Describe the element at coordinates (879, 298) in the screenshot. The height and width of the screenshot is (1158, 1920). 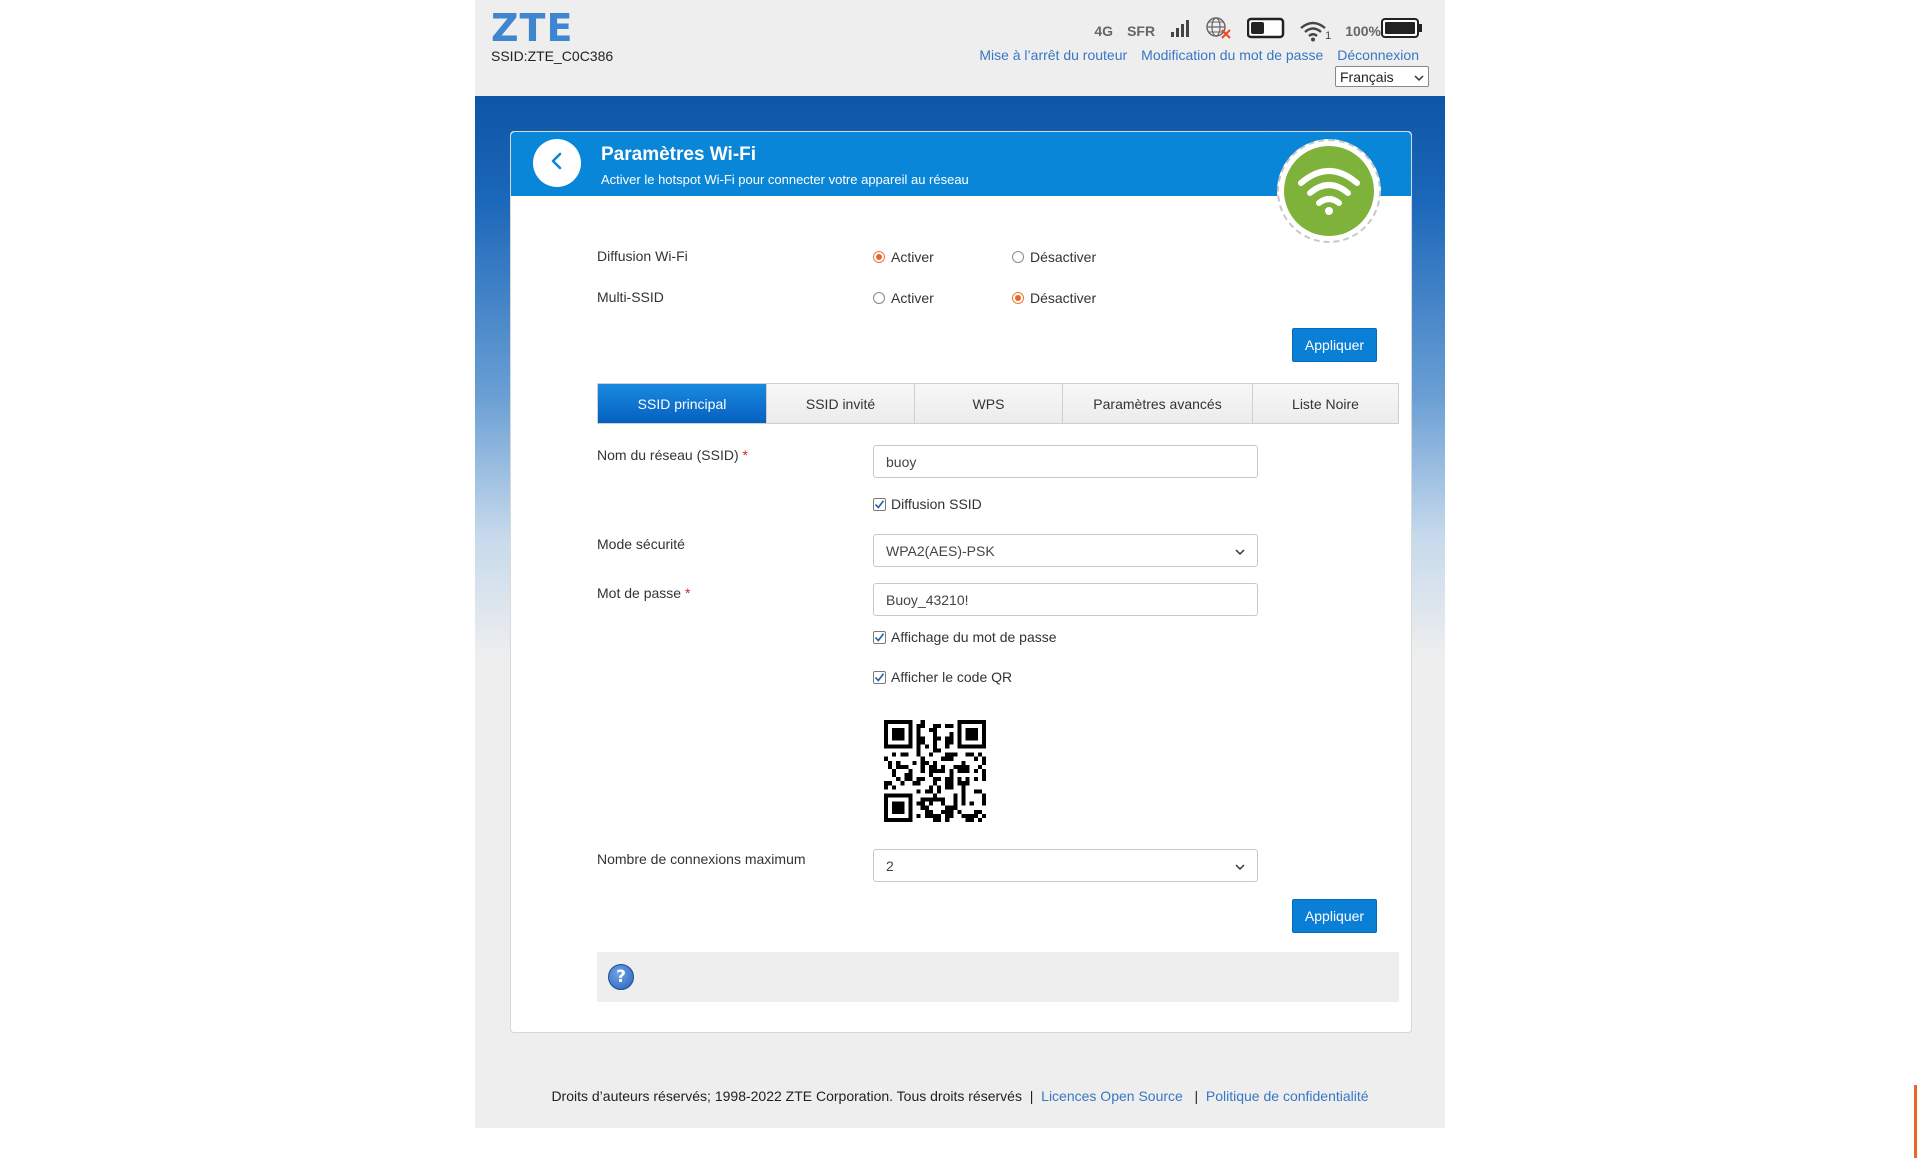
I see `multi-ssid-enable-radio` at that location.